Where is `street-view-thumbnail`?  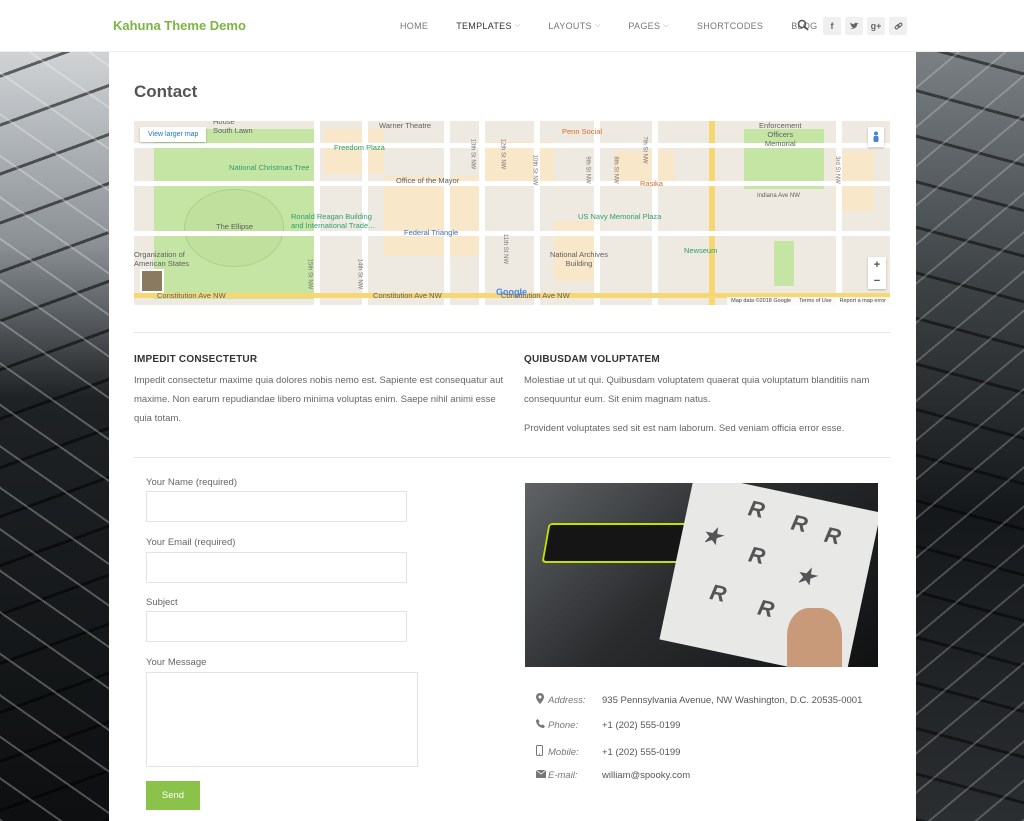
street-view-thumbnail is located at coordinates (152, 281).